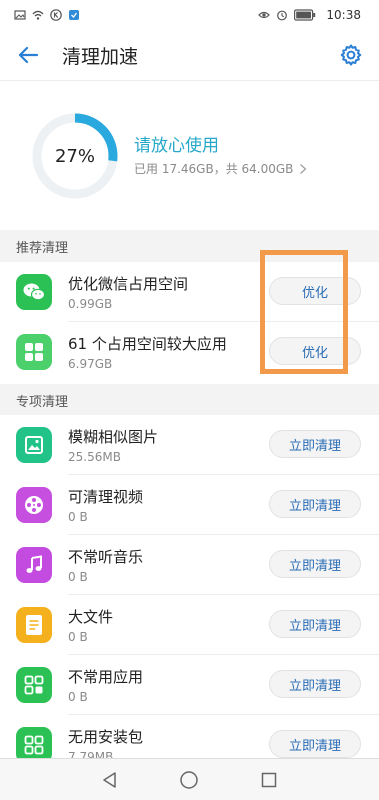 This screenshot has height=800, width=379. Describe the element at coordinates (91, 617) in the screenshot. I see `list-item-title: 大文件` at that location.